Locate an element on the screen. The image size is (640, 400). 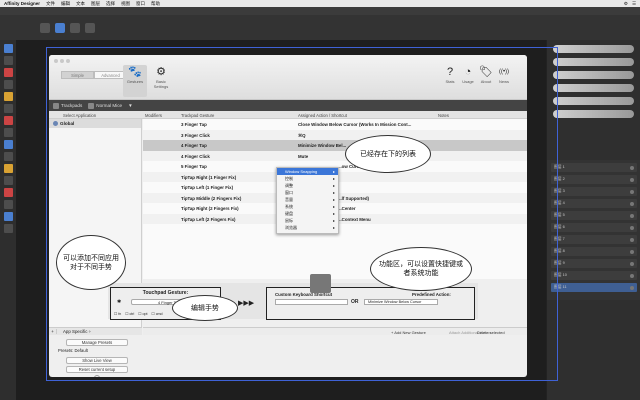
opt-checkbox: ☐ opt is located at coordinates (142, 314).